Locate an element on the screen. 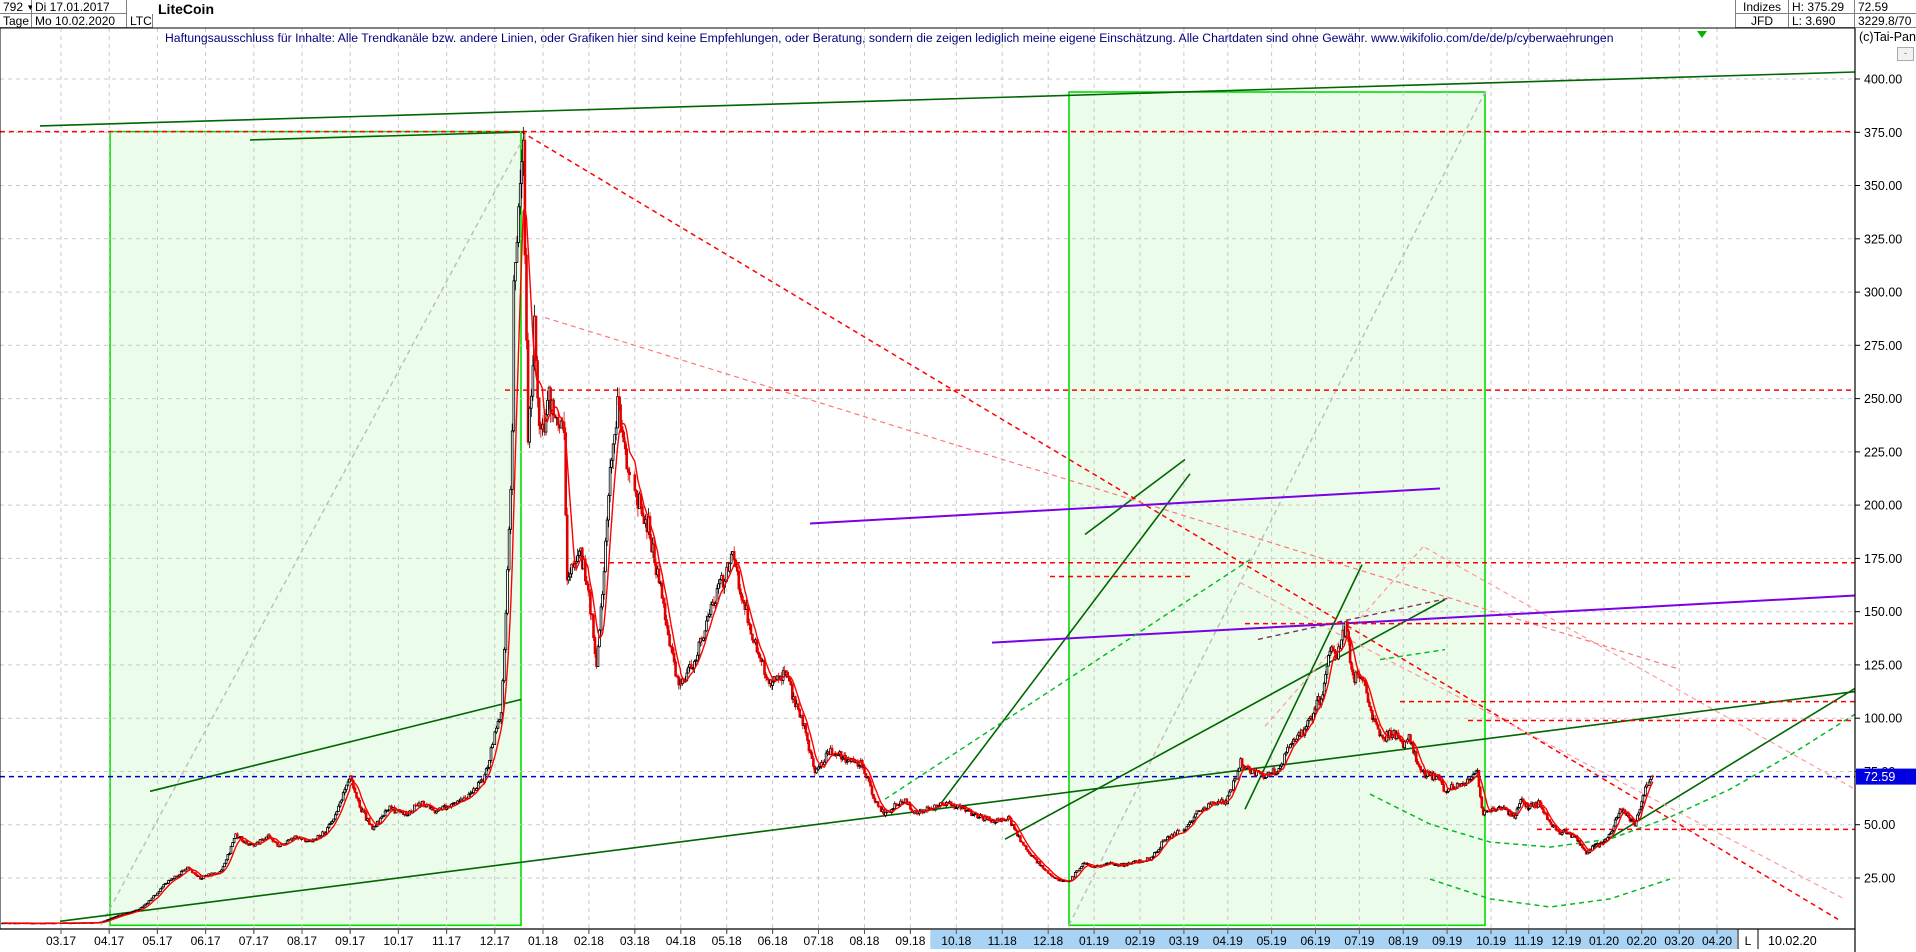 The height and width of the screenshot is (952, 1916). y-axis-label: 25.00 is located at coordinates (1879, 879).